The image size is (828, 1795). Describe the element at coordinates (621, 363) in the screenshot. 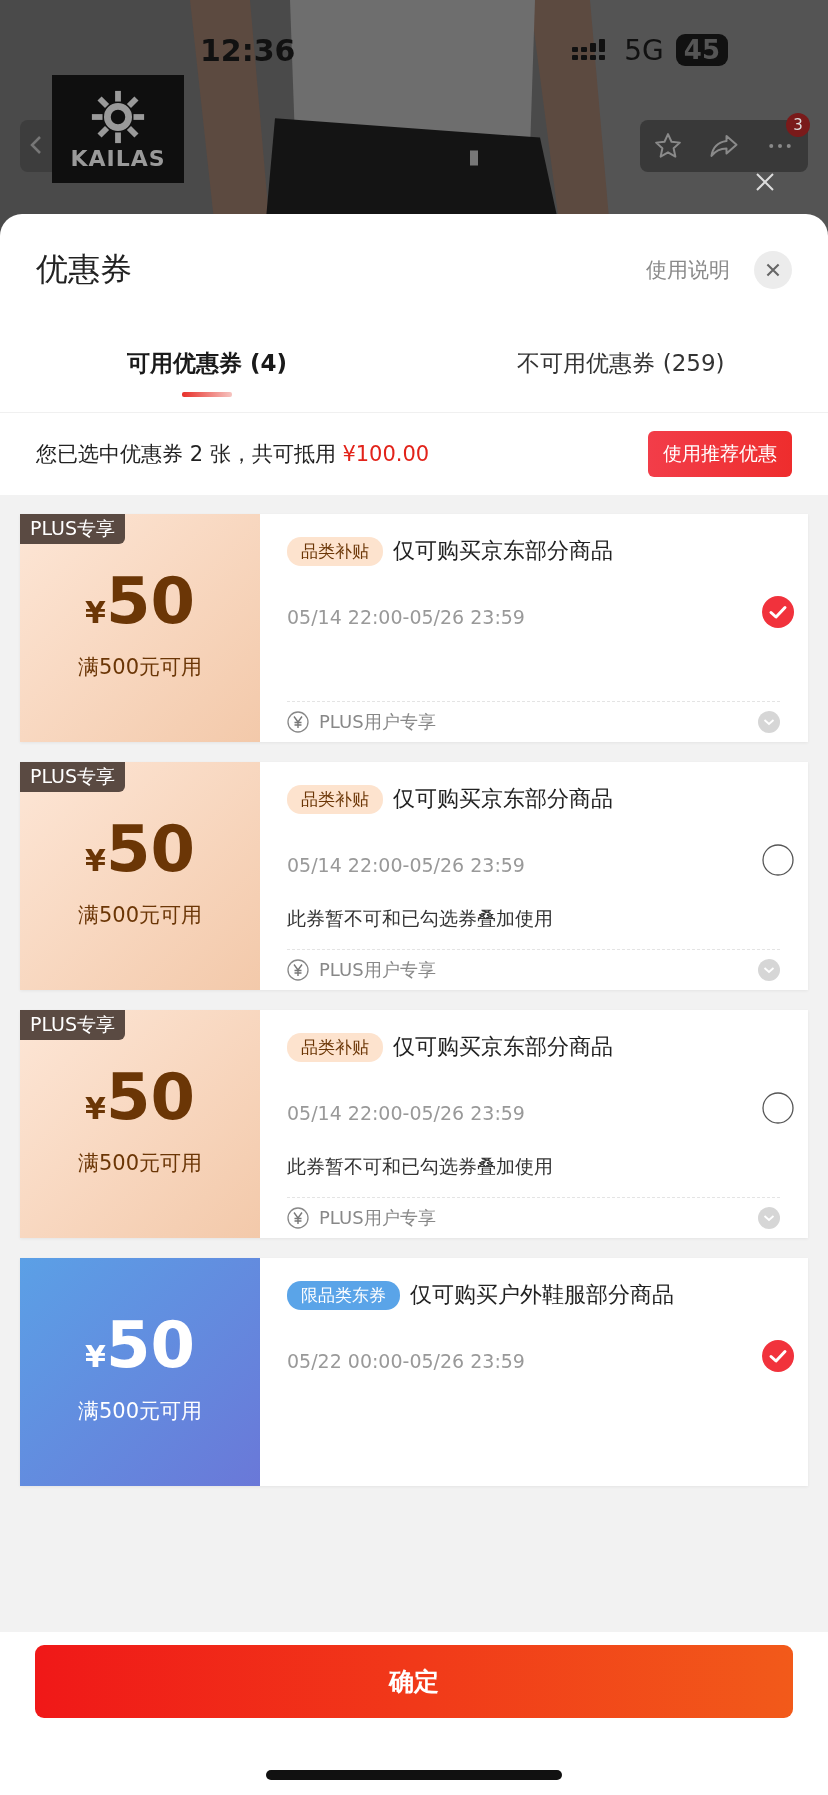

I see `coupon-tab: 不可用优惠券 (259)` at that location.